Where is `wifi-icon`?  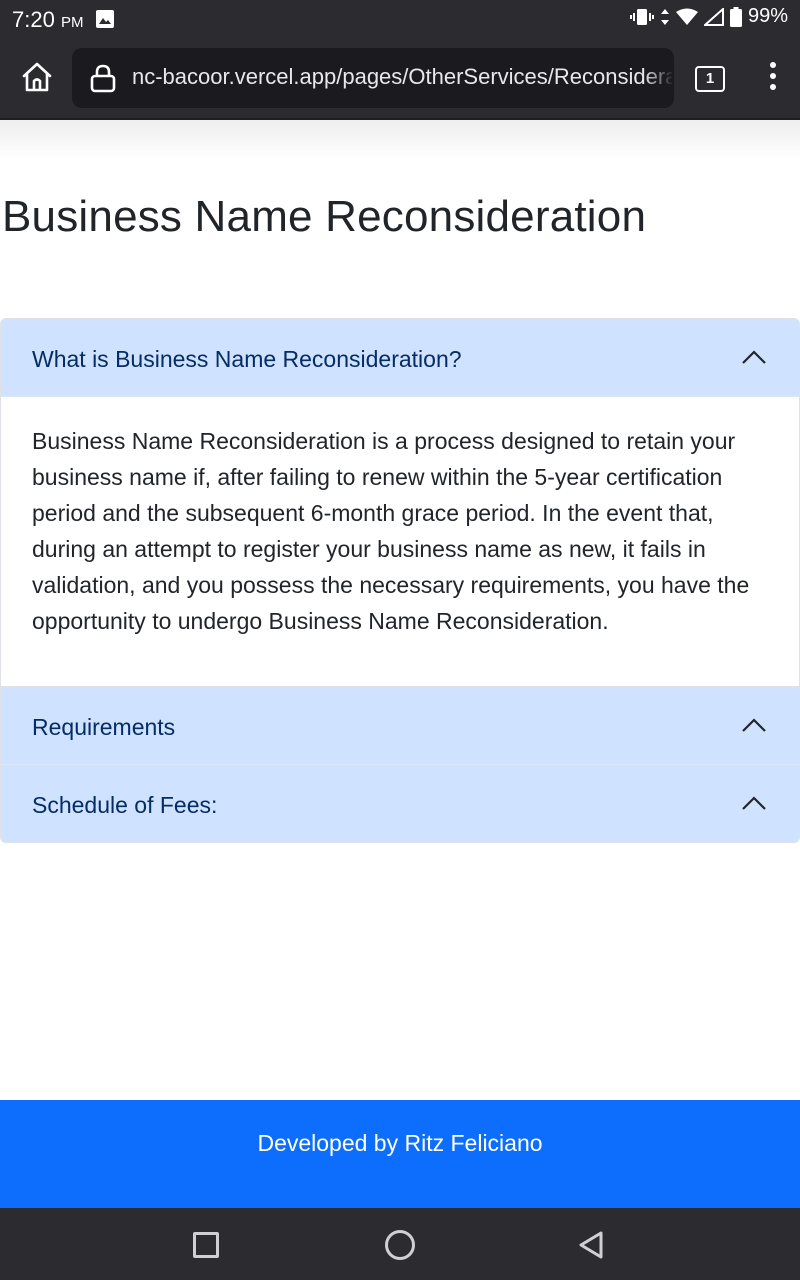 wifi-icon is located at coordinates (686, 16).